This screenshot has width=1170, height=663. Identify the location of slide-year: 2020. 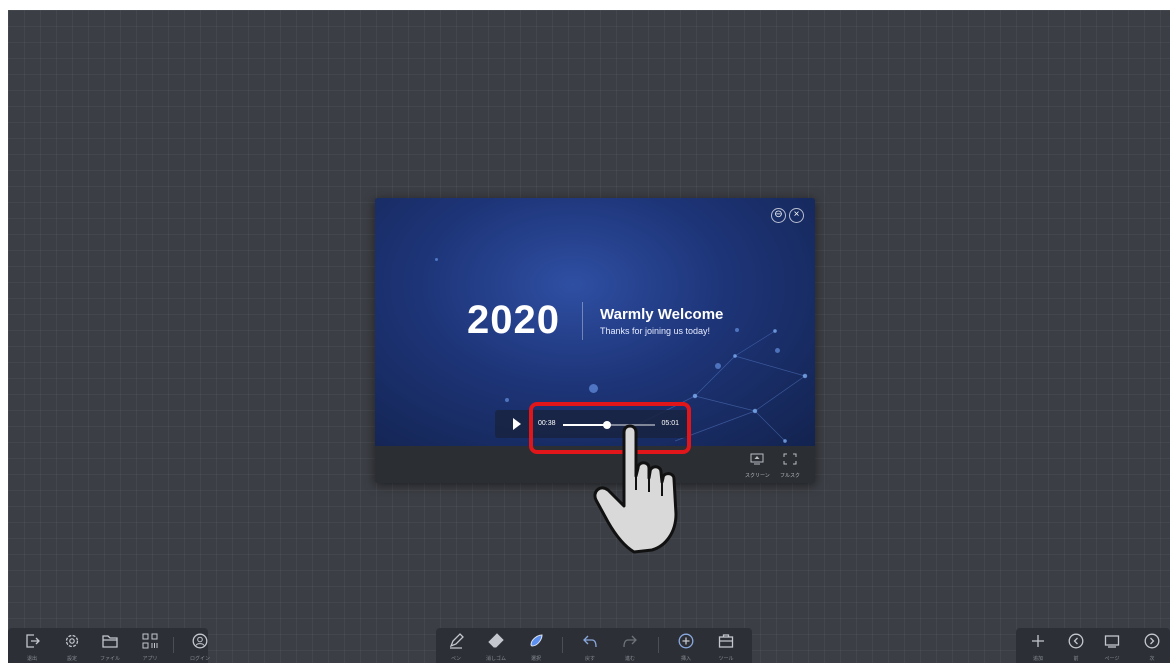
(513, 320).